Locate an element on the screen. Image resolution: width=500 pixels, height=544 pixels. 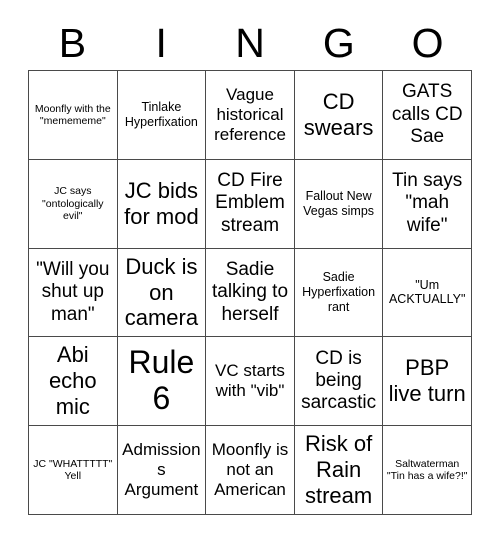
bingo-cell-o1: GATS calls CD Sae is located at coordinates (427, 115).